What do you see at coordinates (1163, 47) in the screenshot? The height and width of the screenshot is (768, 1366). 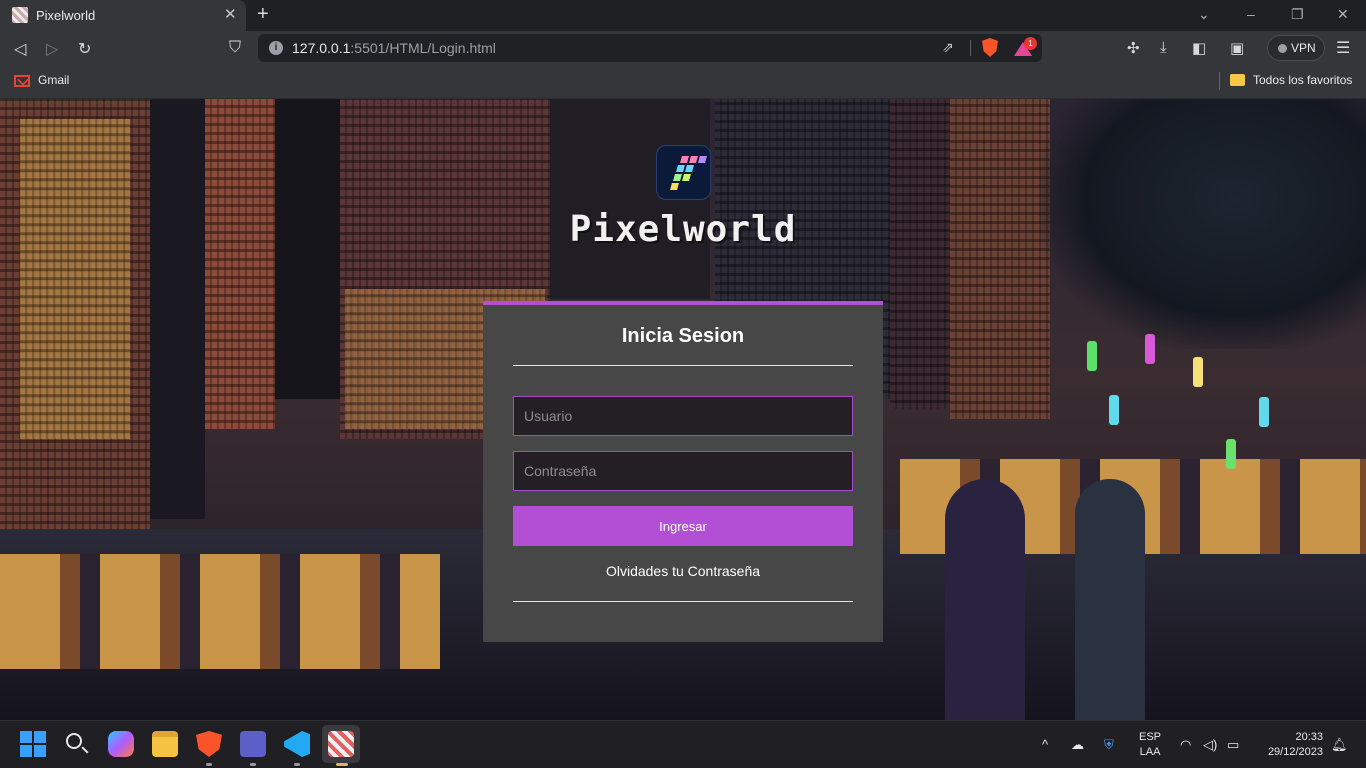 I see `downloads-icon: ⤓` at bounding box center [1163, 47].